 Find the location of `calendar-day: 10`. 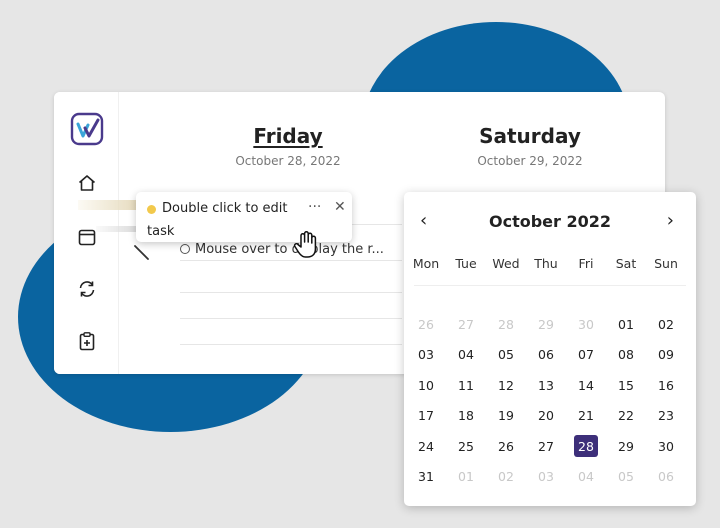

calendar-day: 10 is located at coordinates (426, 385).